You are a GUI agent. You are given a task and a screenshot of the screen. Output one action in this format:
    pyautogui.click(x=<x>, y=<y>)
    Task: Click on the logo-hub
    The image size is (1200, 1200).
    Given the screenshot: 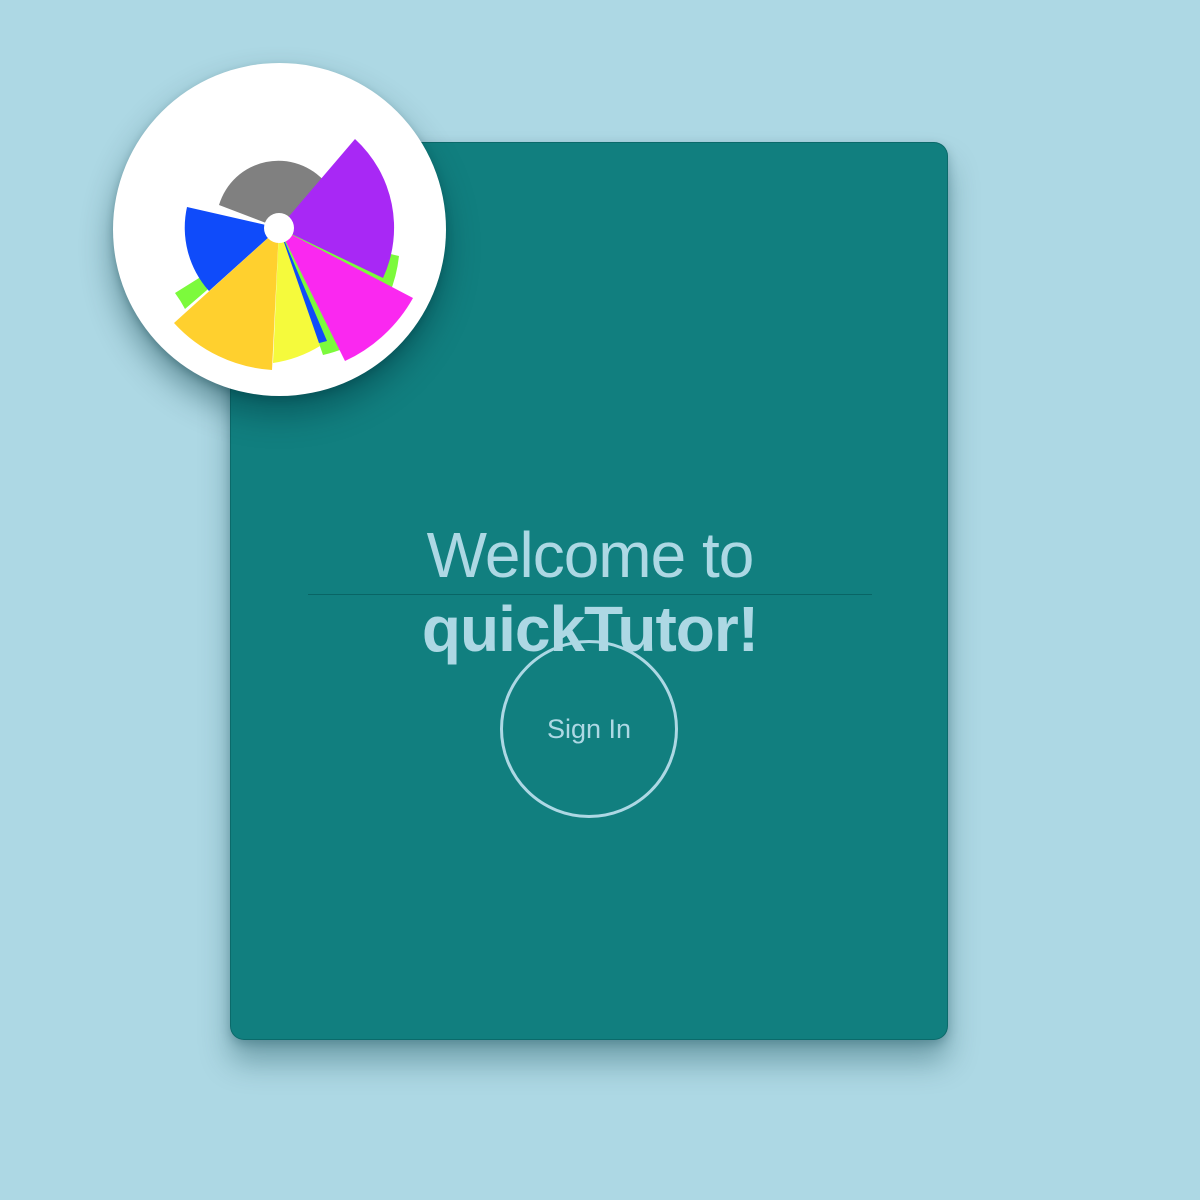 What is the action you would take?
    pyautogui.click(x=279, y=228)
    